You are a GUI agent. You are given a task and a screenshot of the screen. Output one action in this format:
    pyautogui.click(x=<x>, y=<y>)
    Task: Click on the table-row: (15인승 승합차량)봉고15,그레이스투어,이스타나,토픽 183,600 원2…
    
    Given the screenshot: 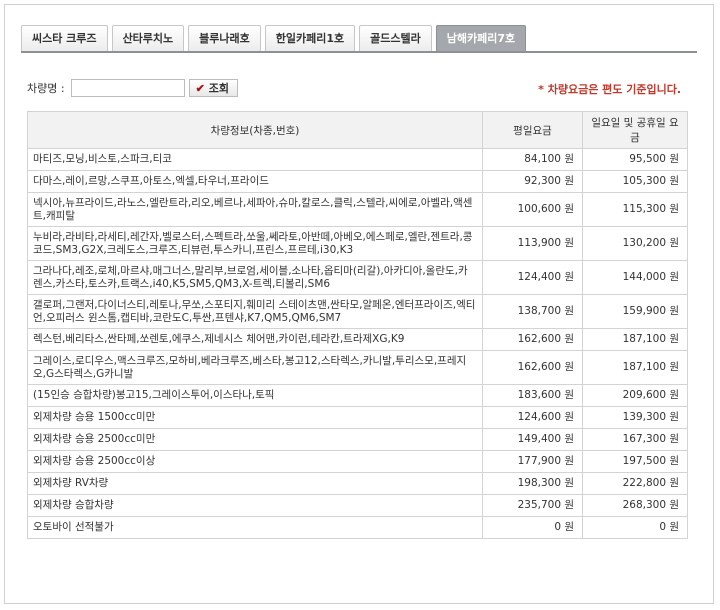 What is the action you would take?
    pyautogui.click(x=357, y=395)
    